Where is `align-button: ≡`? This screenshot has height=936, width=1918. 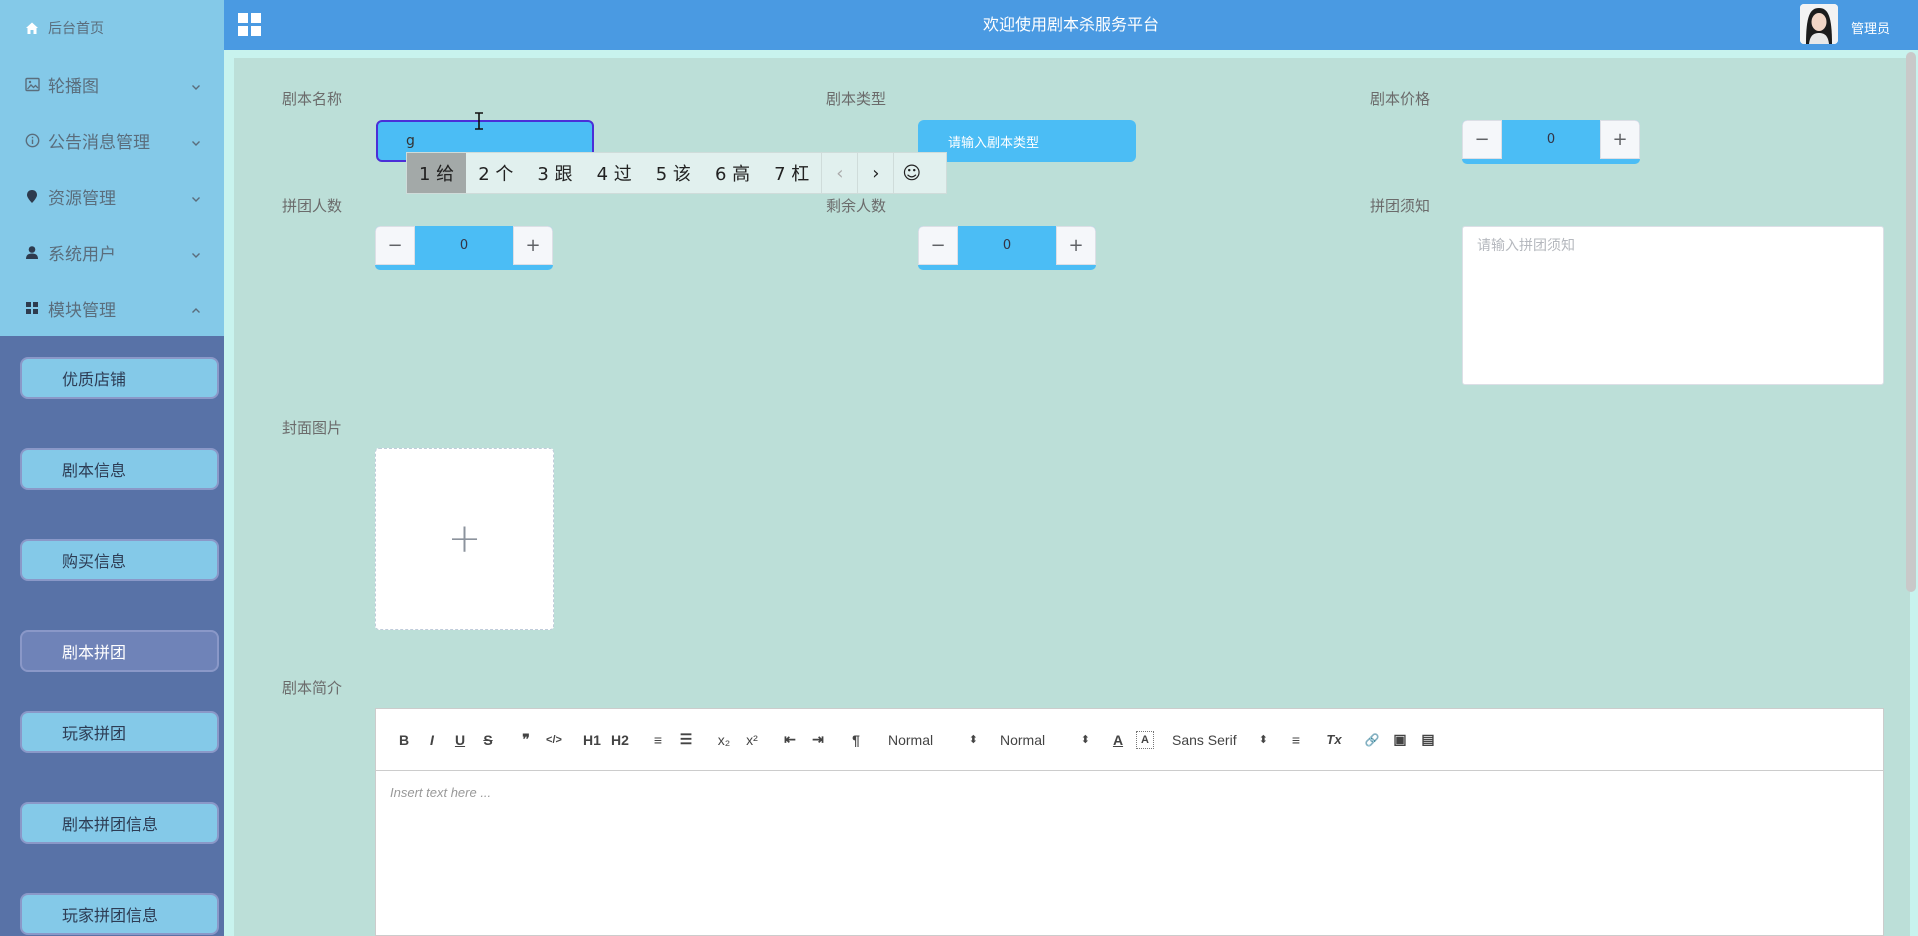 align-button: ≡ is located at coordinates (1296, 740).